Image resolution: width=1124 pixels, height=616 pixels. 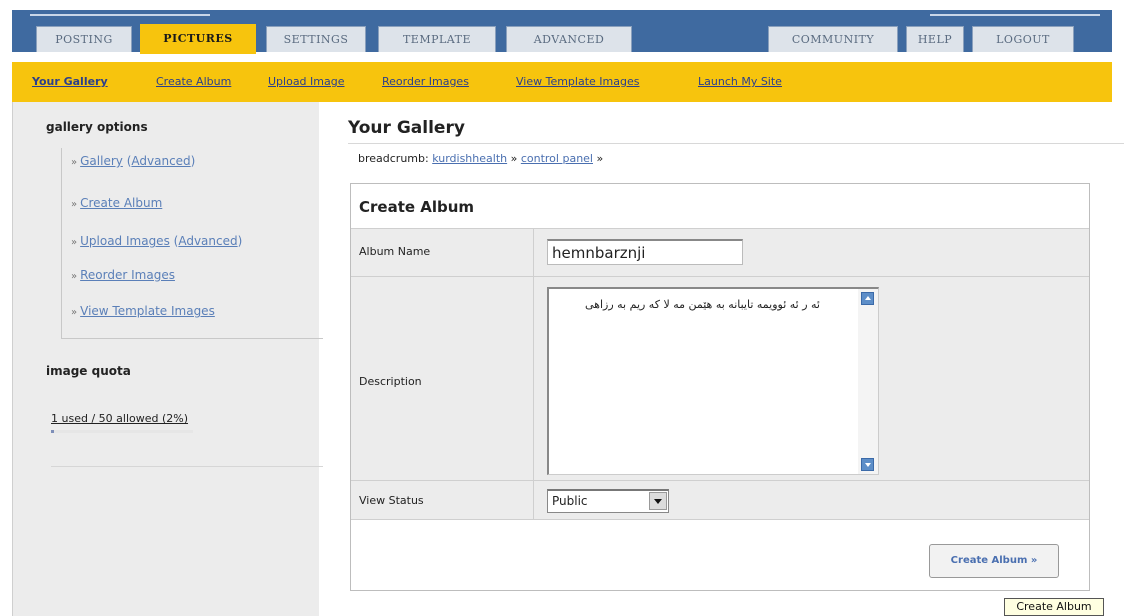 What do you see at coordinates (198, 39) in the screenshot?
I see `tab-pictures: PICTURES` at bounding box center [198, 39].